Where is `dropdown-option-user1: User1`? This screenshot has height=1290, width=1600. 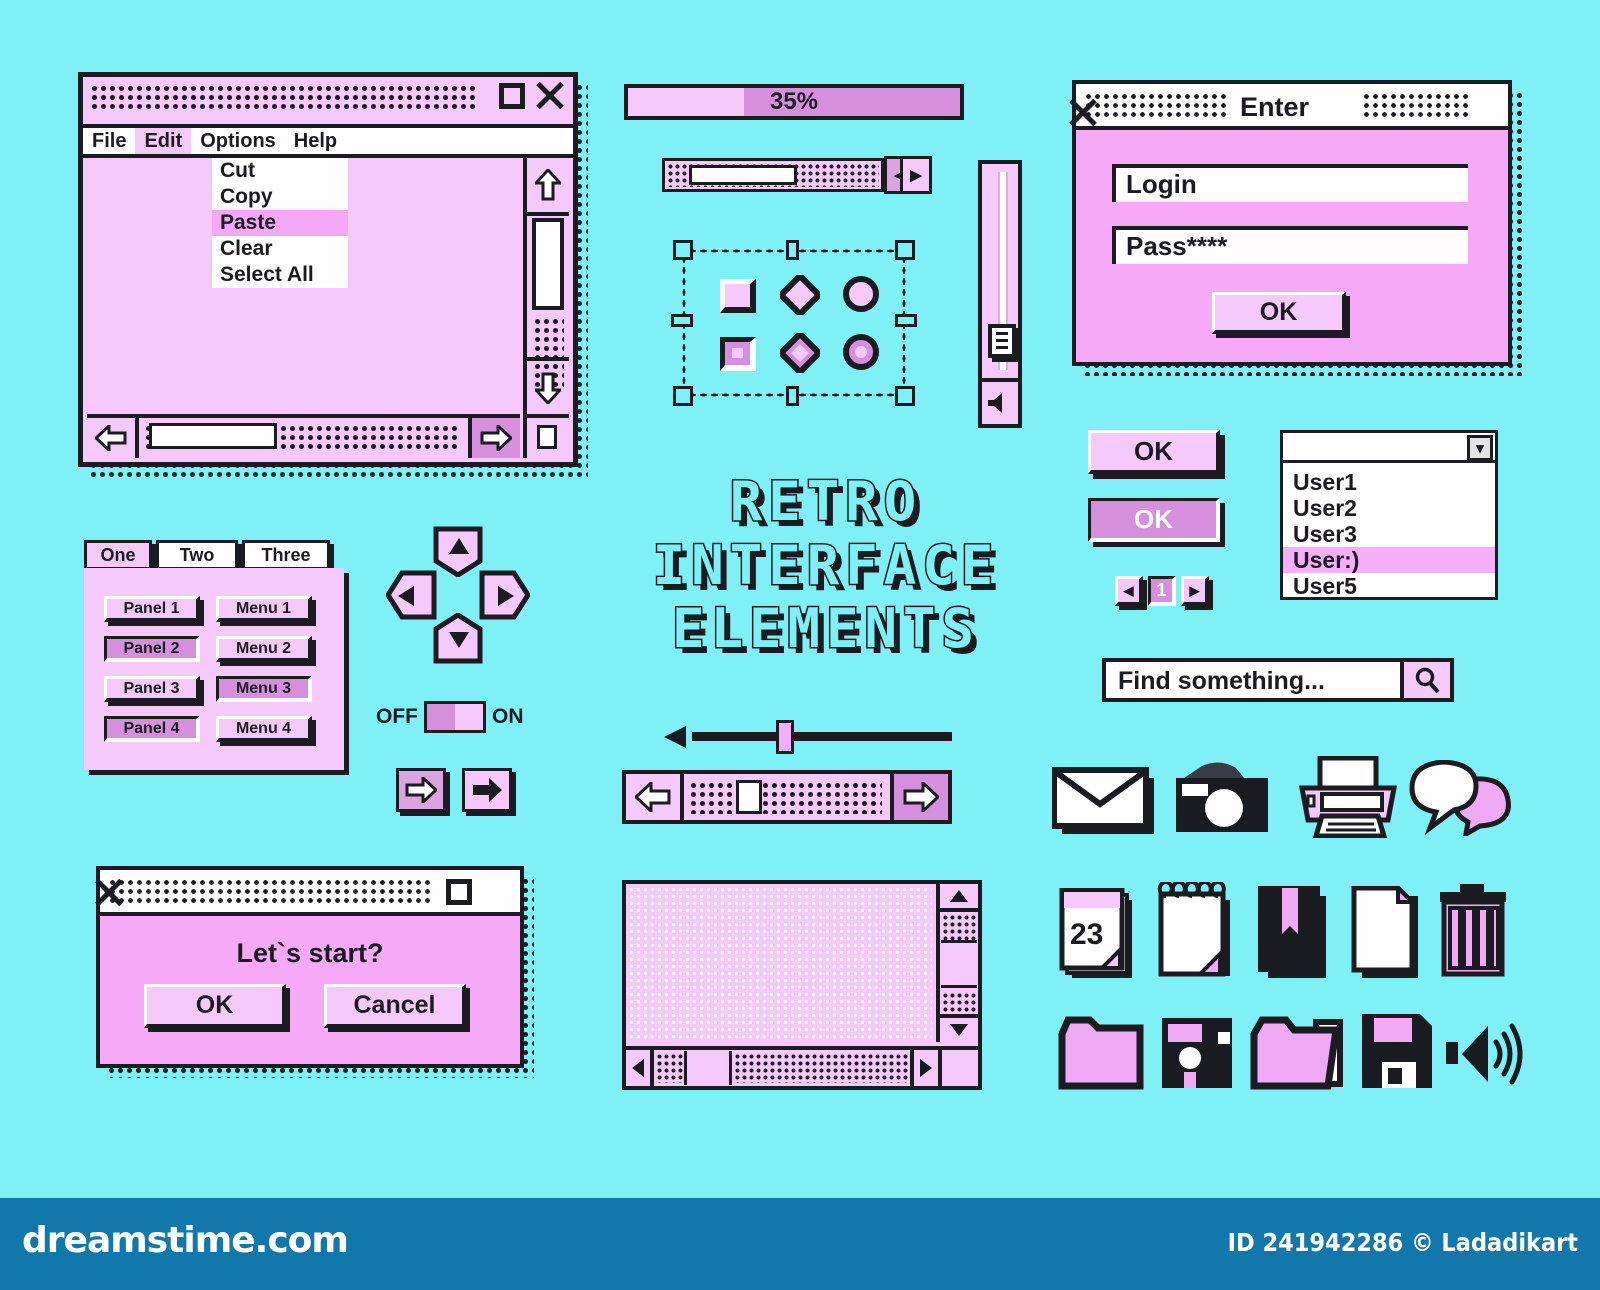
dropdown-option-user1: User1 is located at coordinates (1389, 482).